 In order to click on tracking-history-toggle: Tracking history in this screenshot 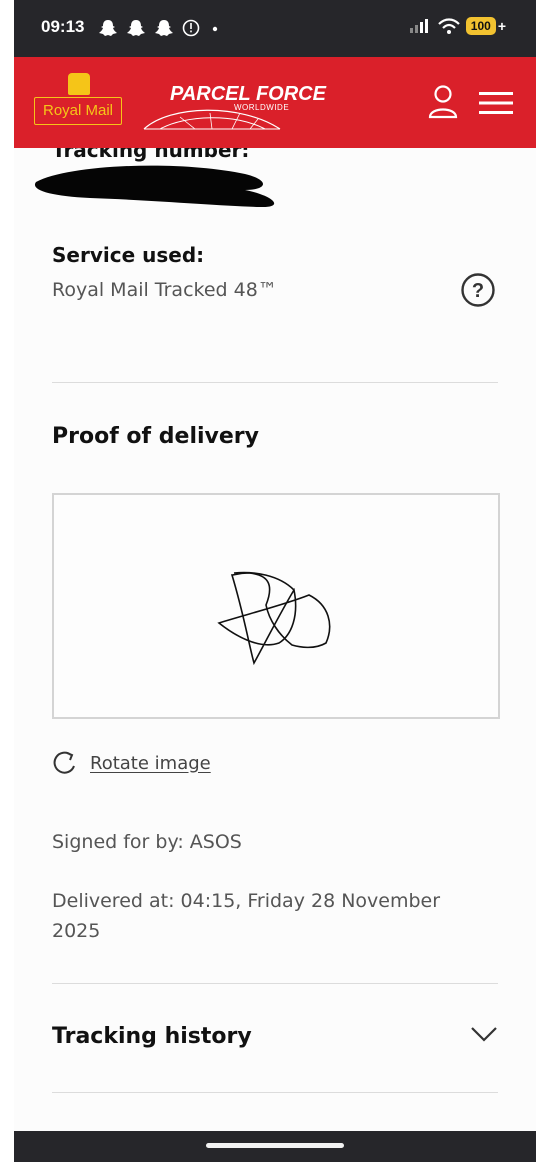, I will do `click(152, 1036)`.